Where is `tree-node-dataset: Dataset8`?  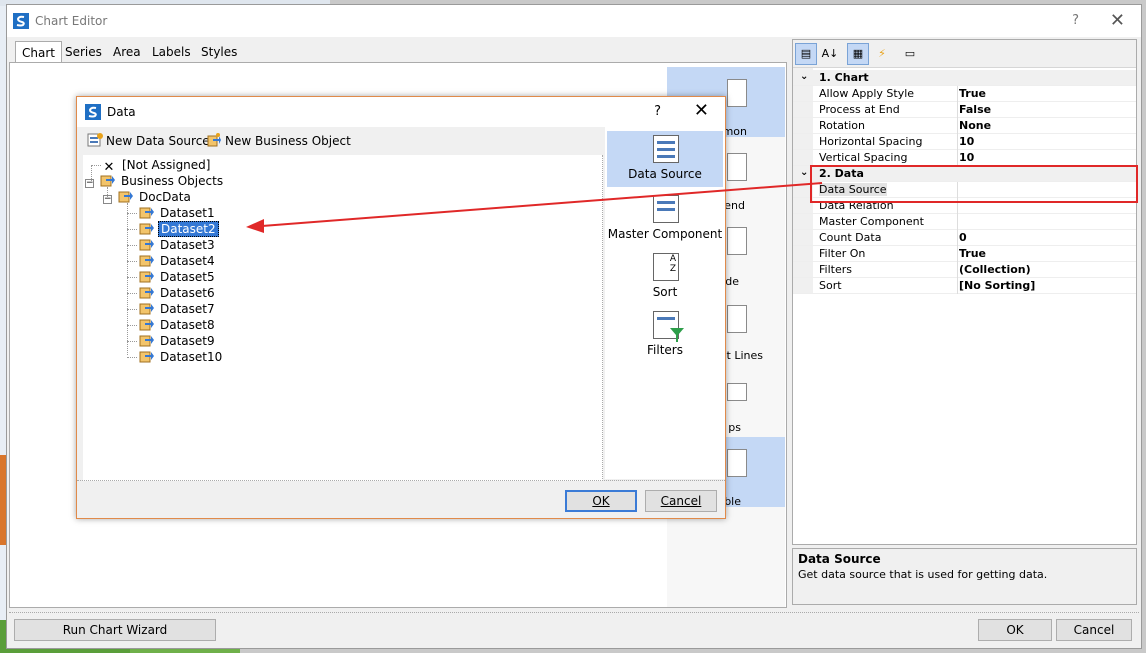 tree-node-dataset: Dataset8 is located at coordinates (178, 325).